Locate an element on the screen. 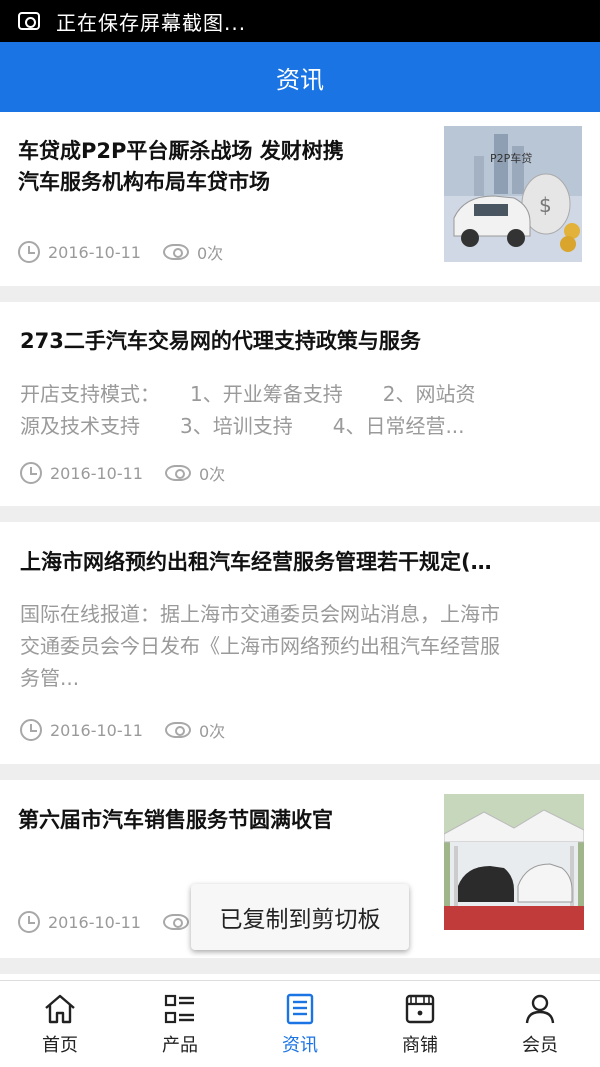 The height and width of the screenshot is (1067, 600). article-thumbnail: P2P车贷 $ is located at coordinates (513, 194).